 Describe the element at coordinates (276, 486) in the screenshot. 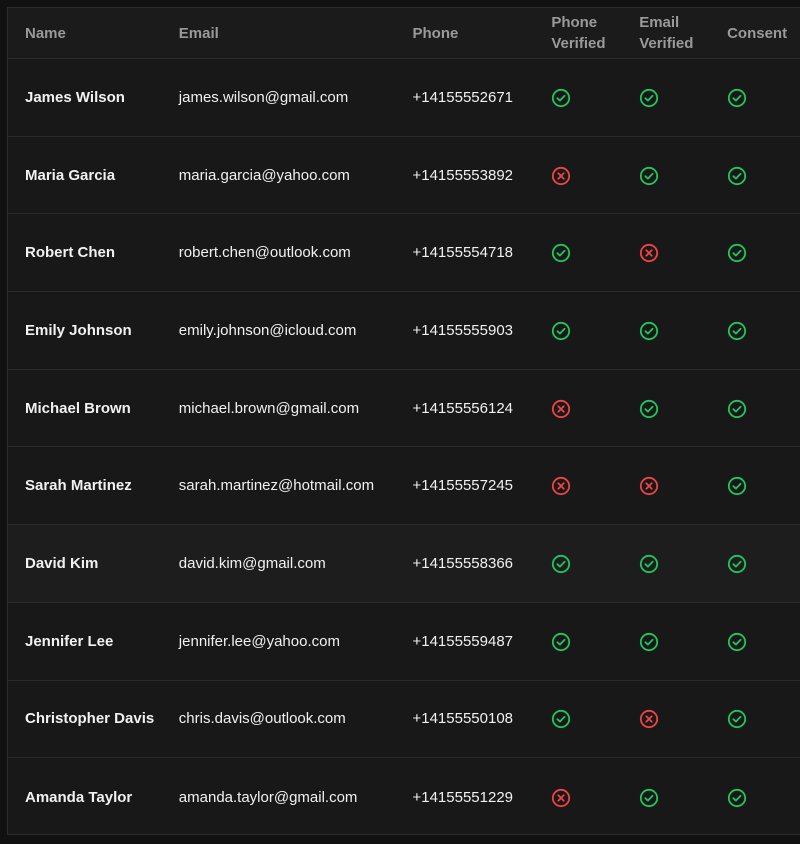

I see `contact-email: sarah.martinez@hotmail.com` at that location.